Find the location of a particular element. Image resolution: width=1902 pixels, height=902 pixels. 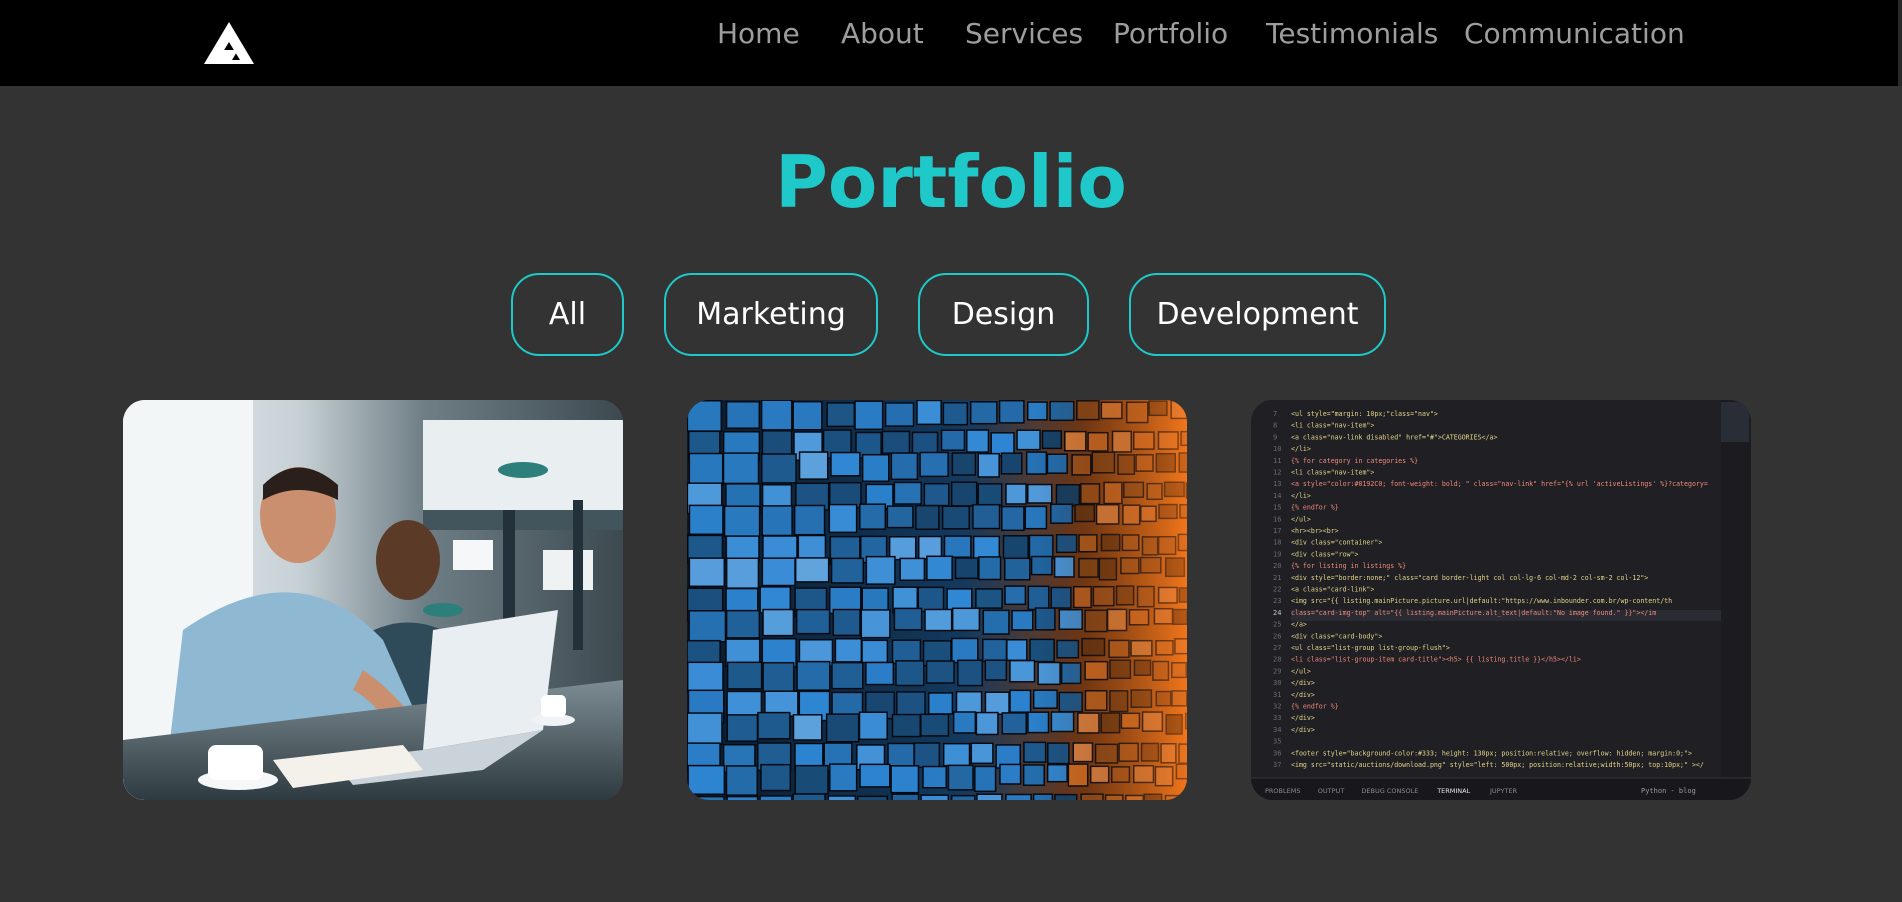

code-line-number: 31 is located at coordinates (1277, 695).